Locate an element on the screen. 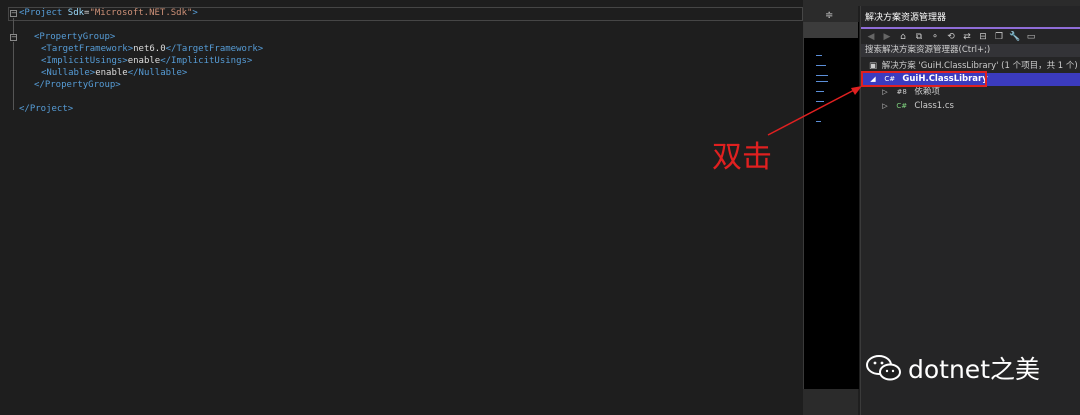 Image resolution: width=1080 pixels, height=415 pixels. code-token: <PropertyGroup> is located at coordinates (75, 37).